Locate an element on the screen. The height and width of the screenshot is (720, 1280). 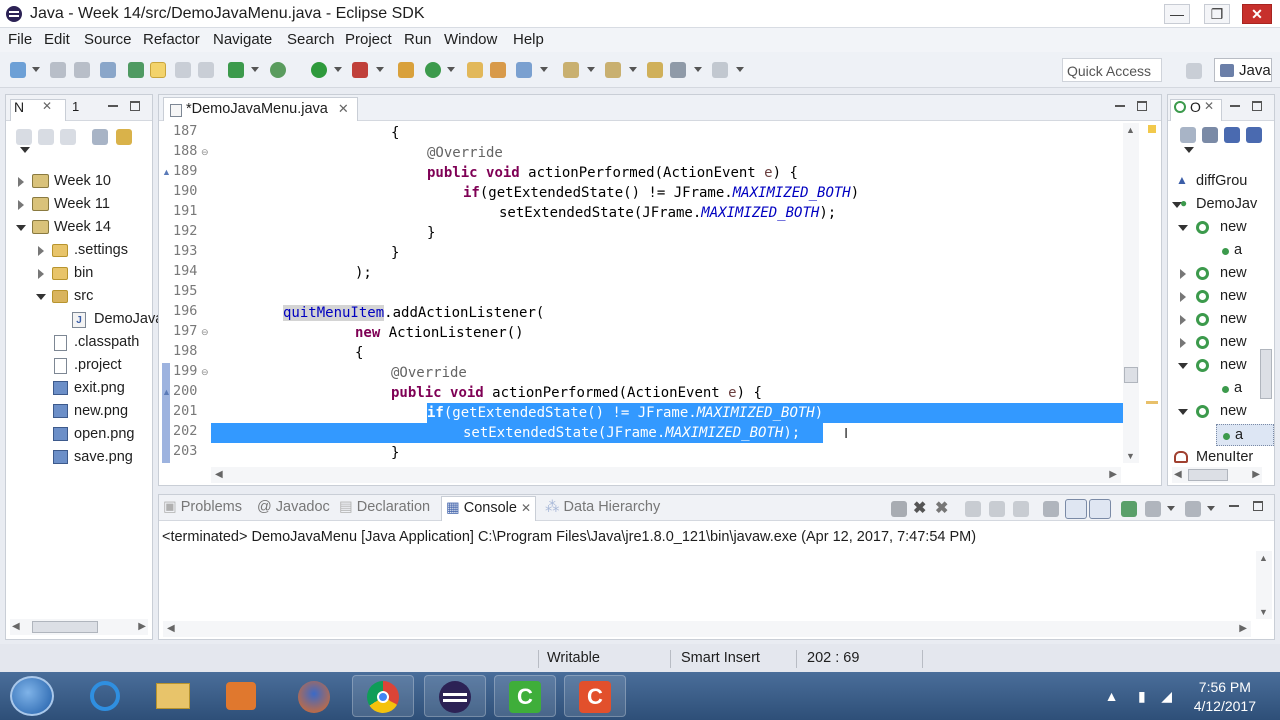
menu-navigate: Navigate is located at coordinates (242, 39).